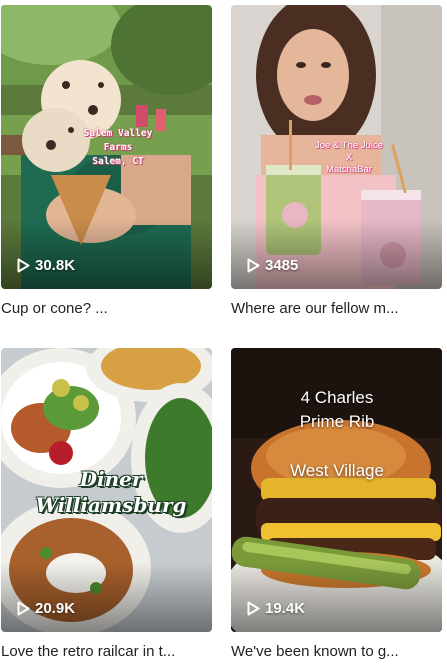 Image resolution: width=447 pixels, height=666 pixels. I want to click on view-count: 20.9K, so click(46, 608).